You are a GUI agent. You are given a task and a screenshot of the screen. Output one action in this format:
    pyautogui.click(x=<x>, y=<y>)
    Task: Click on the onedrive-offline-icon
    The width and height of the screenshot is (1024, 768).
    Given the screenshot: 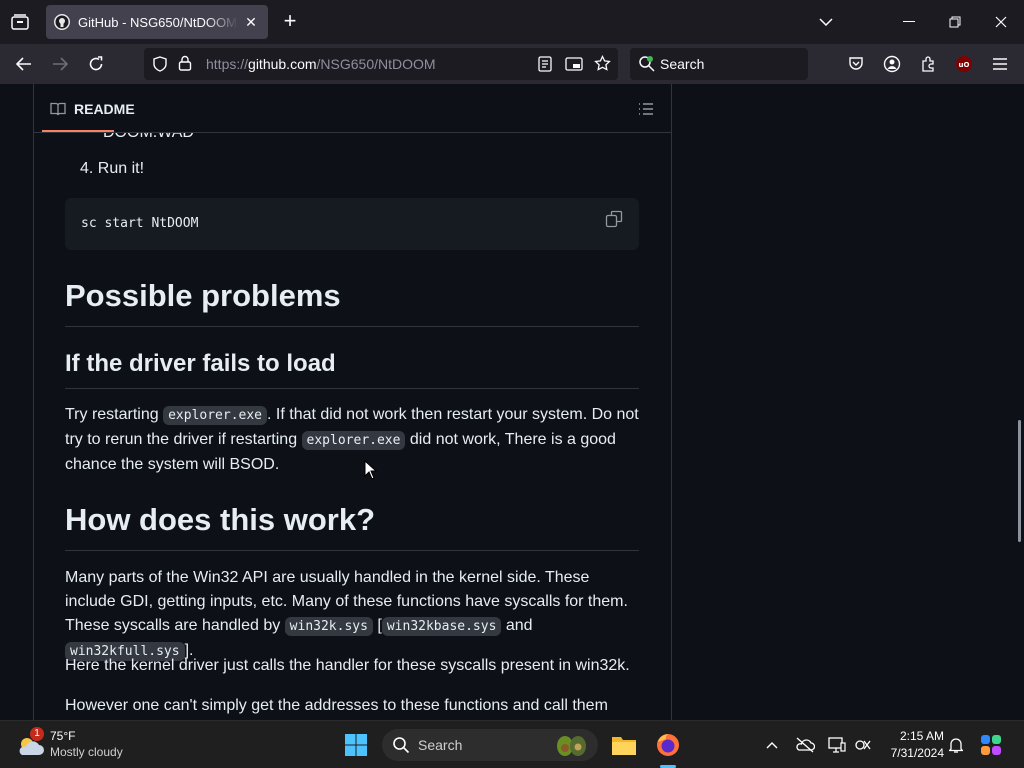 What is the action you would take?
    pyautogui.click(x=805, y=745)
    